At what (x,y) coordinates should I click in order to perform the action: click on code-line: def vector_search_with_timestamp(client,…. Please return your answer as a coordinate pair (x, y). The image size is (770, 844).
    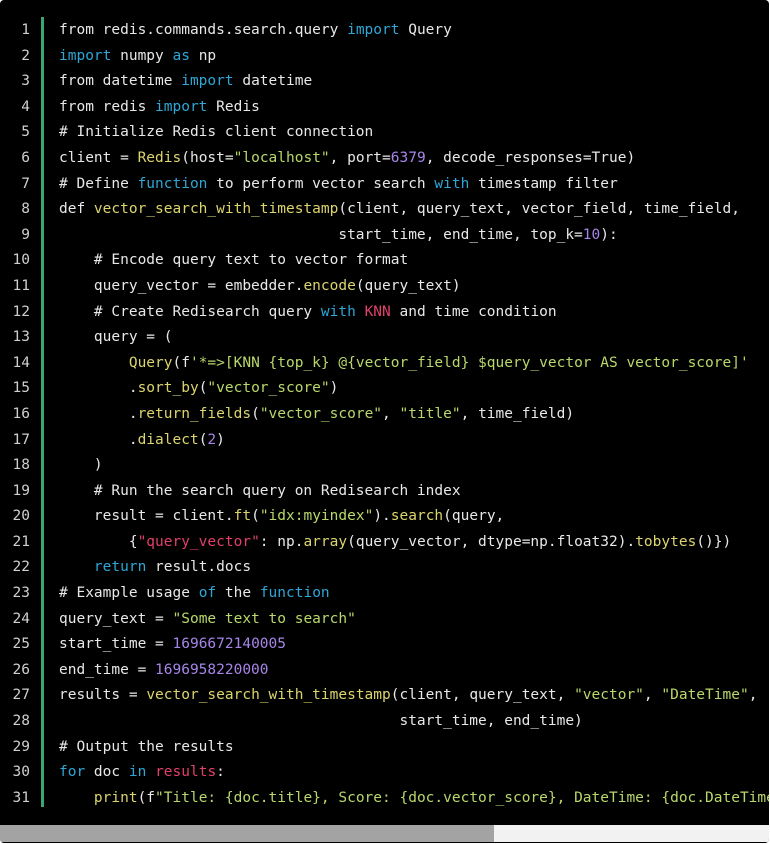
    Looking at the image, I should click on (414, 210).